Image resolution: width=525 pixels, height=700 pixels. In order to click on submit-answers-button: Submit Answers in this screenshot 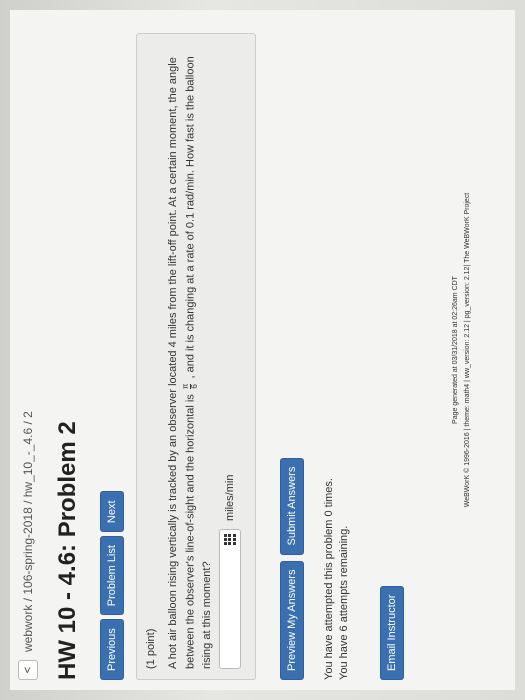, I will do `click(292, 506)`.